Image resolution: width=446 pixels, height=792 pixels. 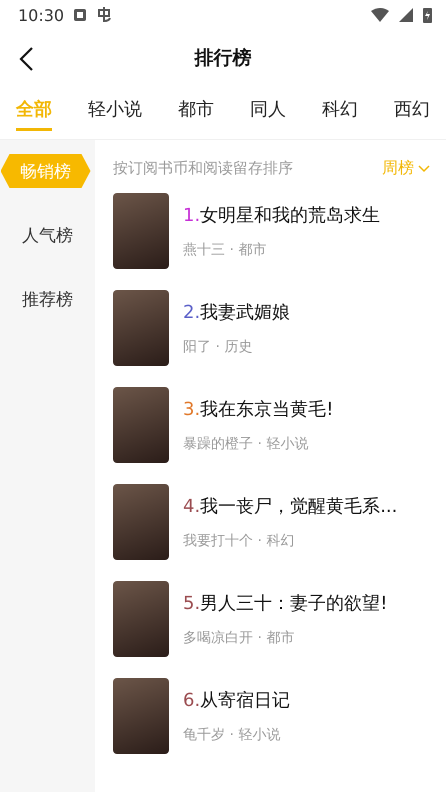 I want to click on book-meta: 燕十三 · 都市, so click(x=225, y=250).